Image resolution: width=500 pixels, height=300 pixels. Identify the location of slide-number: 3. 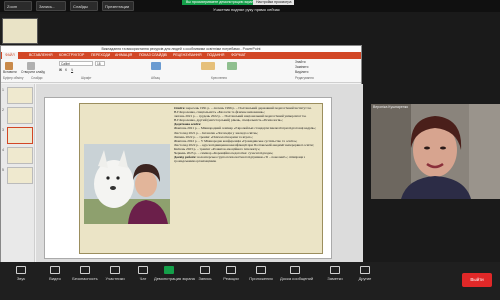
(3, 130).